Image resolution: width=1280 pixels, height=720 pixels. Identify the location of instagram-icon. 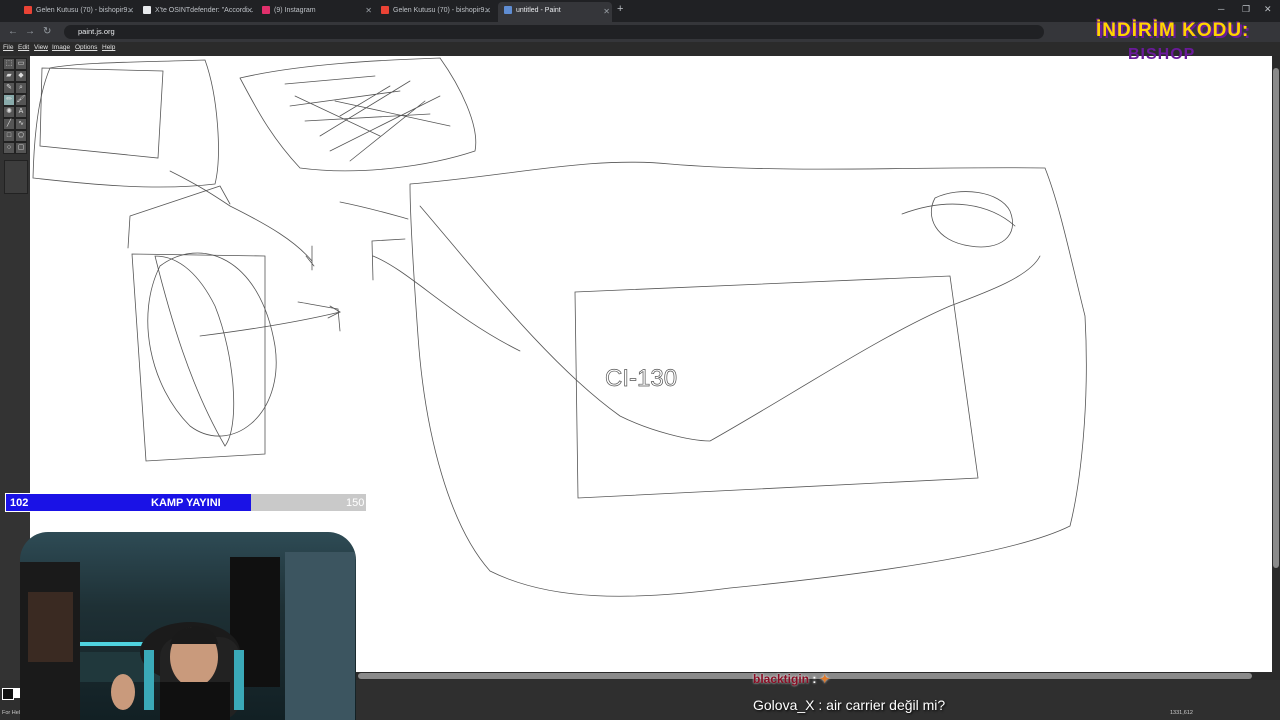
(266, 10).